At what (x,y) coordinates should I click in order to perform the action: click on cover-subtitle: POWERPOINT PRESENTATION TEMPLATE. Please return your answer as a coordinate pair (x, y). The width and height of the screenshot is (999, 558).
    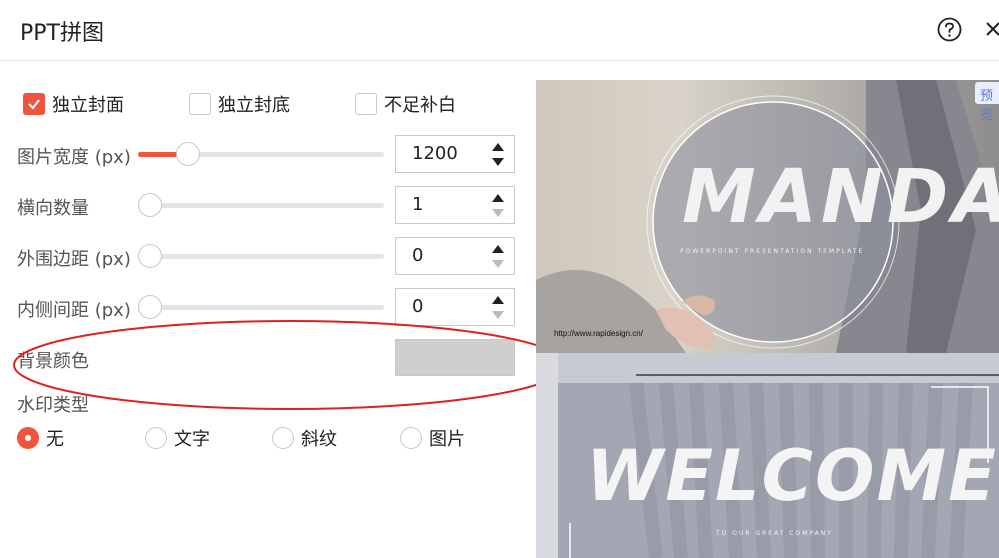
    Looking at the image, I should click on (772, 251).